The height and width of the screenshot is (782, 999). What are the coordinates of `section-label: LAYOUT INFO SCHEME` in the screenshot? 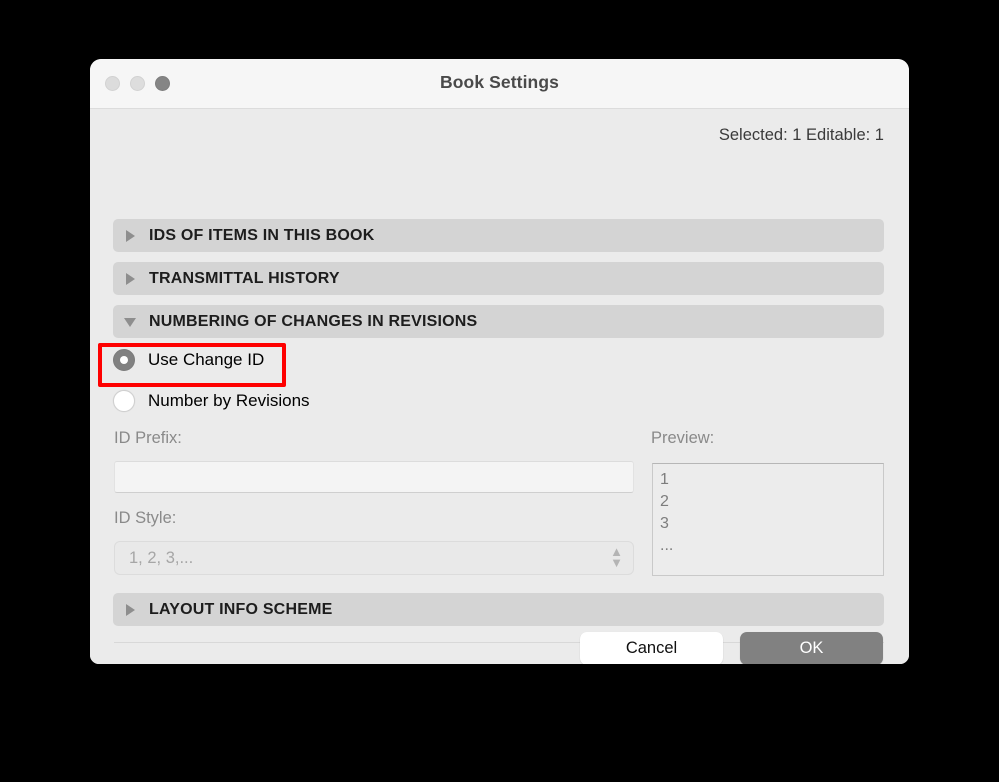 It's located at (241, 609).